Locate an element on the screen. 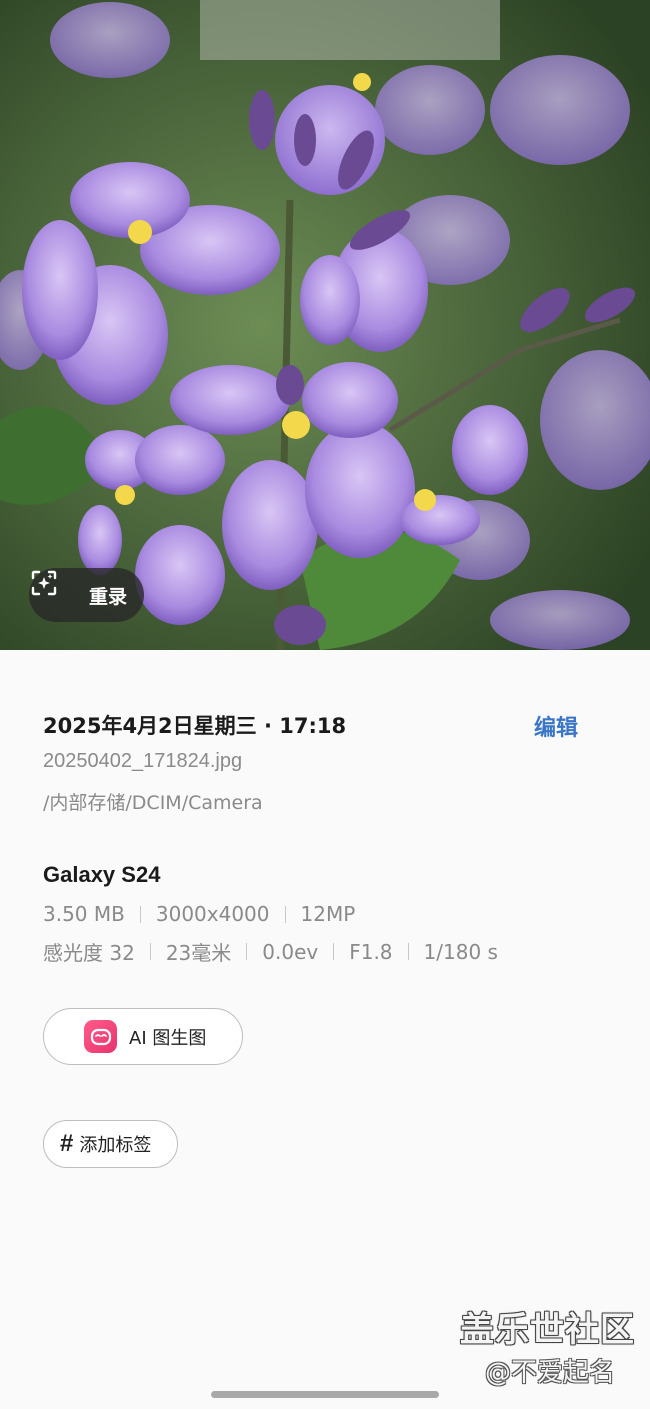  aperture: F1.8 is located at coordinates (371, 951).